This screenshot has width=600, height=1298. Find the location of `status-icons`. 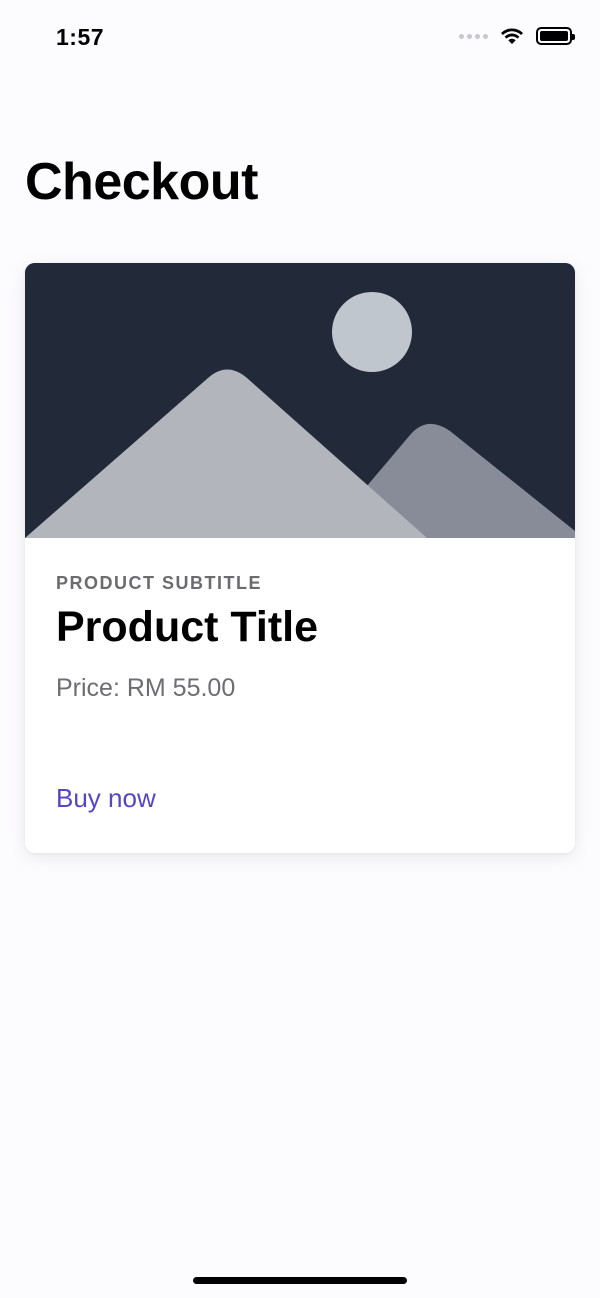

status-icons is located at coordinates (517, 36).